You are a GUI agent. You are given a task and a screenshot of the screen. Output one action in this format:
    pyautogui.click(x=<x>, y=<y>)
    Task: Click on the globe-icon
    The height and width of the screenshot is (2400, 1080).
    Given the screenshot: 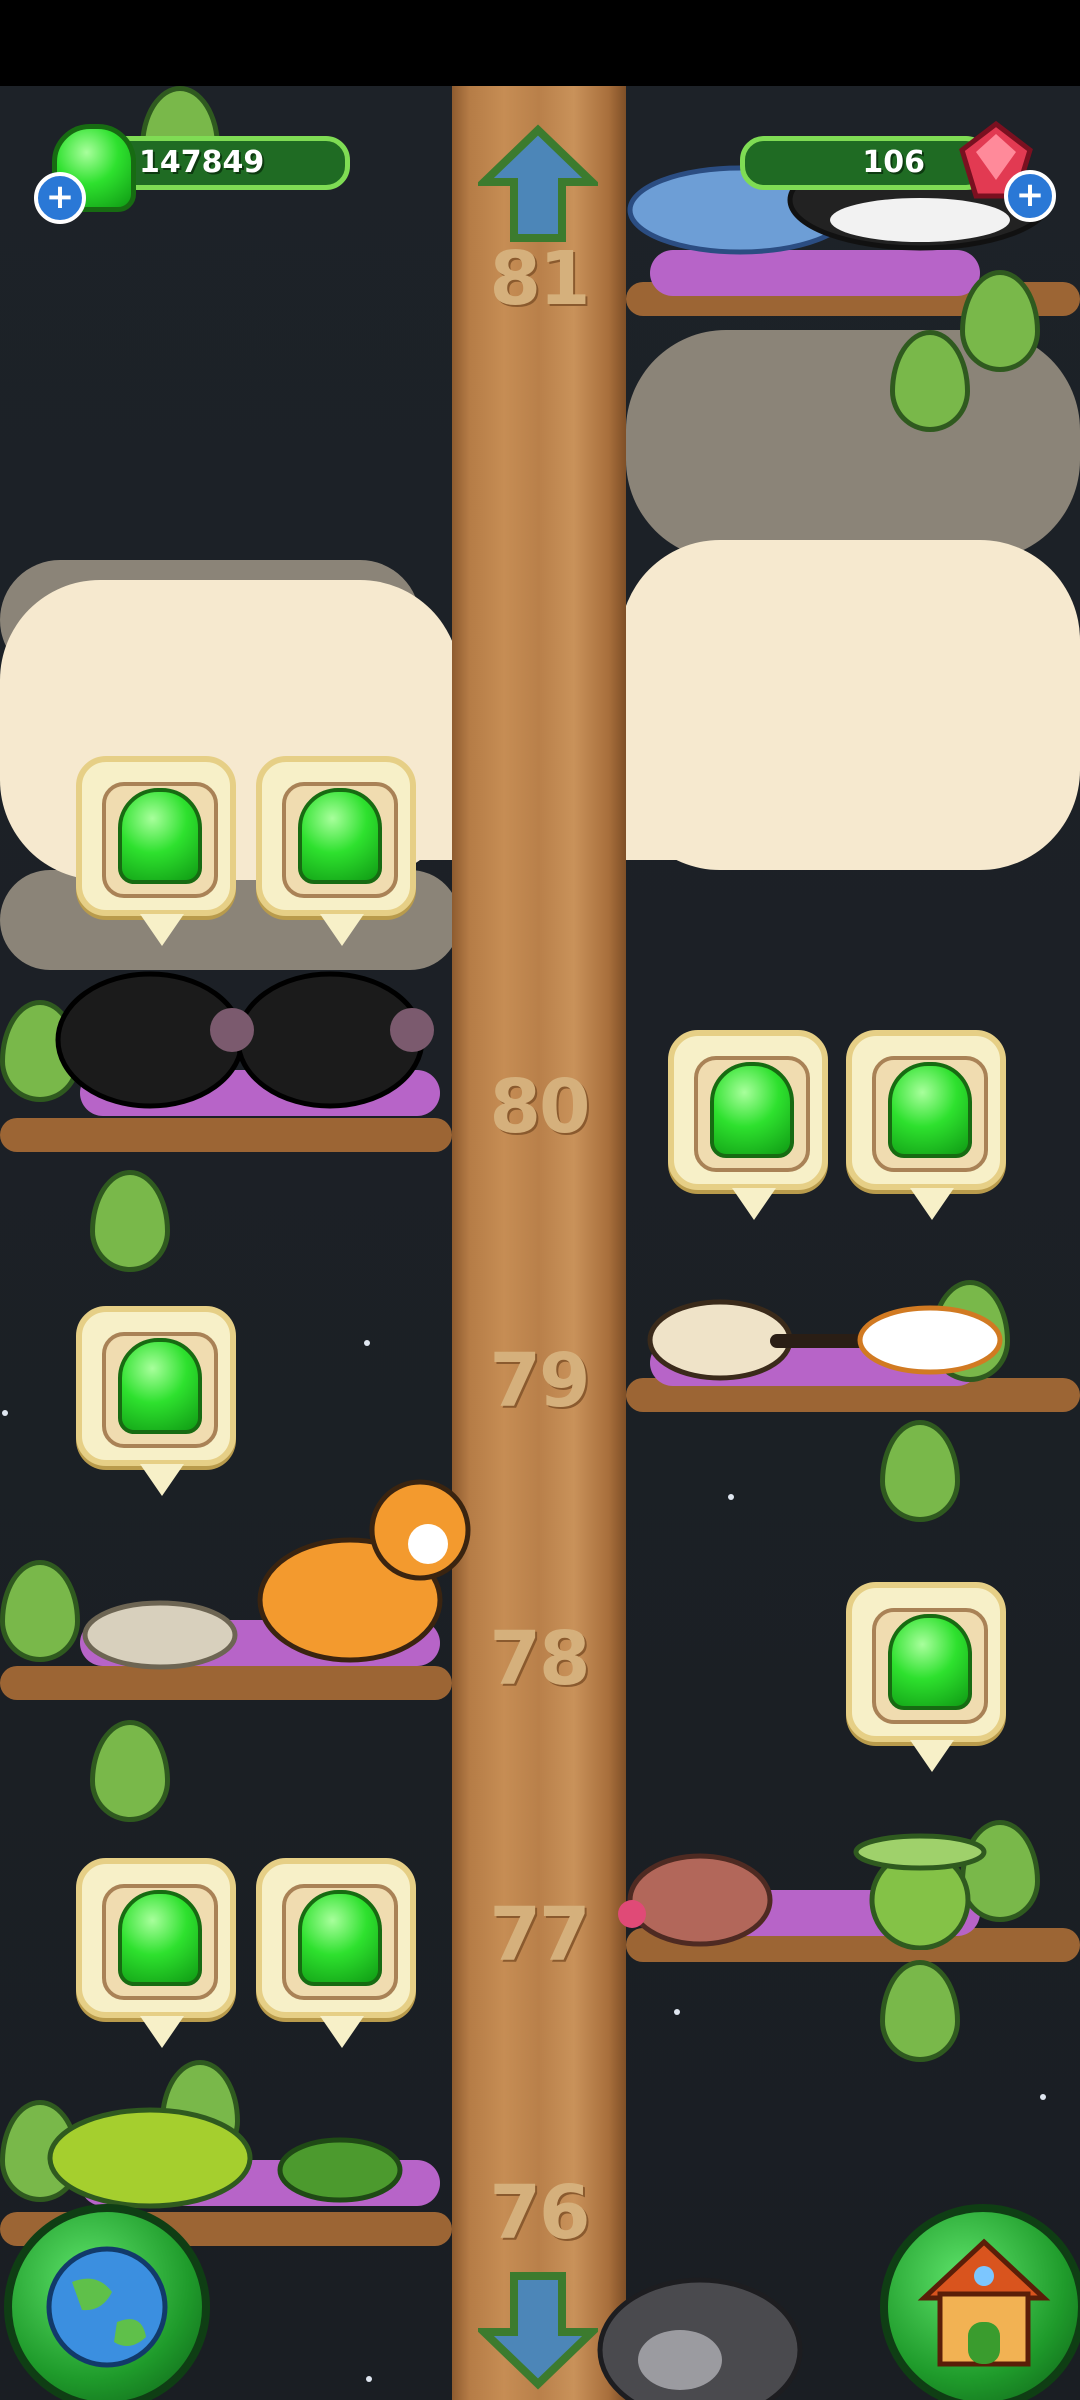 What is the action you would take?
    pyautogui.click(x=107, y=2307)
    